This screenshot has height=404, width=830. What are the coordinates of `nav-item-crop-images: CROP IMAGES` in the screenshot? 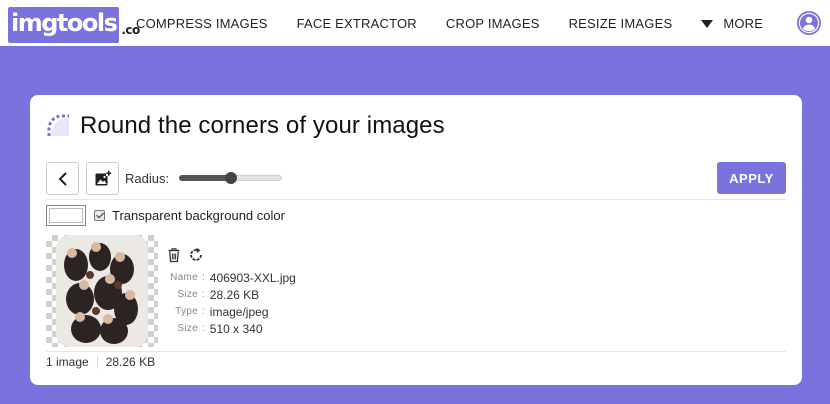 It's located at (493, 23).